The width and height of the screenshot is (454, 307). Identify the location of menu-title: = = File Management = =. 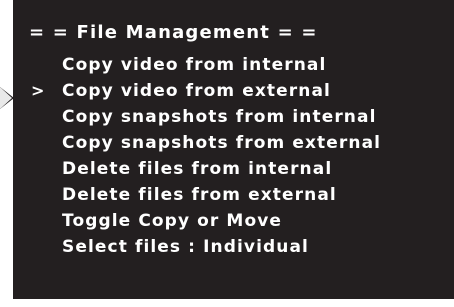
(173, 32).